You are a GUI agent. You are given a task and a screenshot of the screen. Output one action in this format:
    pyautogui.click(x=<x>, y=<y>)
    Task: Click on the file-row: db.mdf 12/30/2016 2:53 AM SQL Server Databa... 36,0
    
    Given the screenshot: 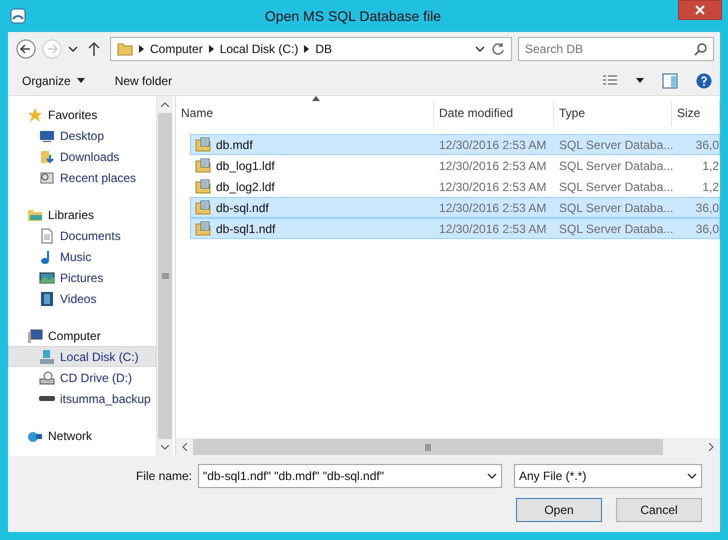 What is the action you would take?
    pyautogui.click(x=455, y=144)
    